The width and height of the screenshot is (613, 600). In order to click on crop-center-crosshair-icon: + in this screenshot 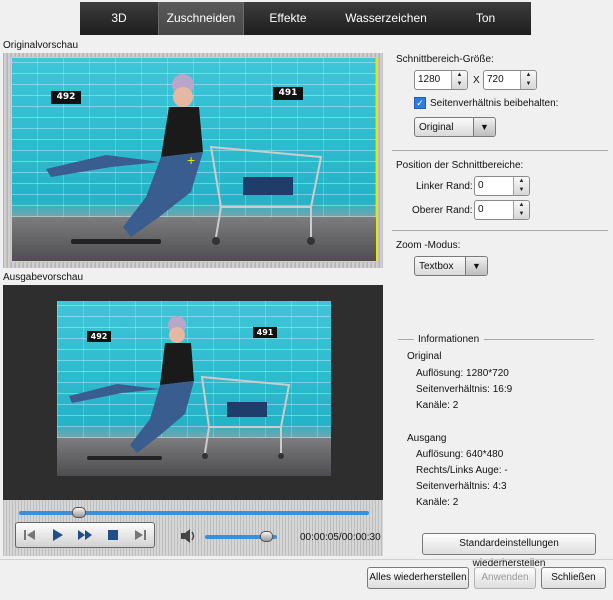, I will do `click(191, 160)`.